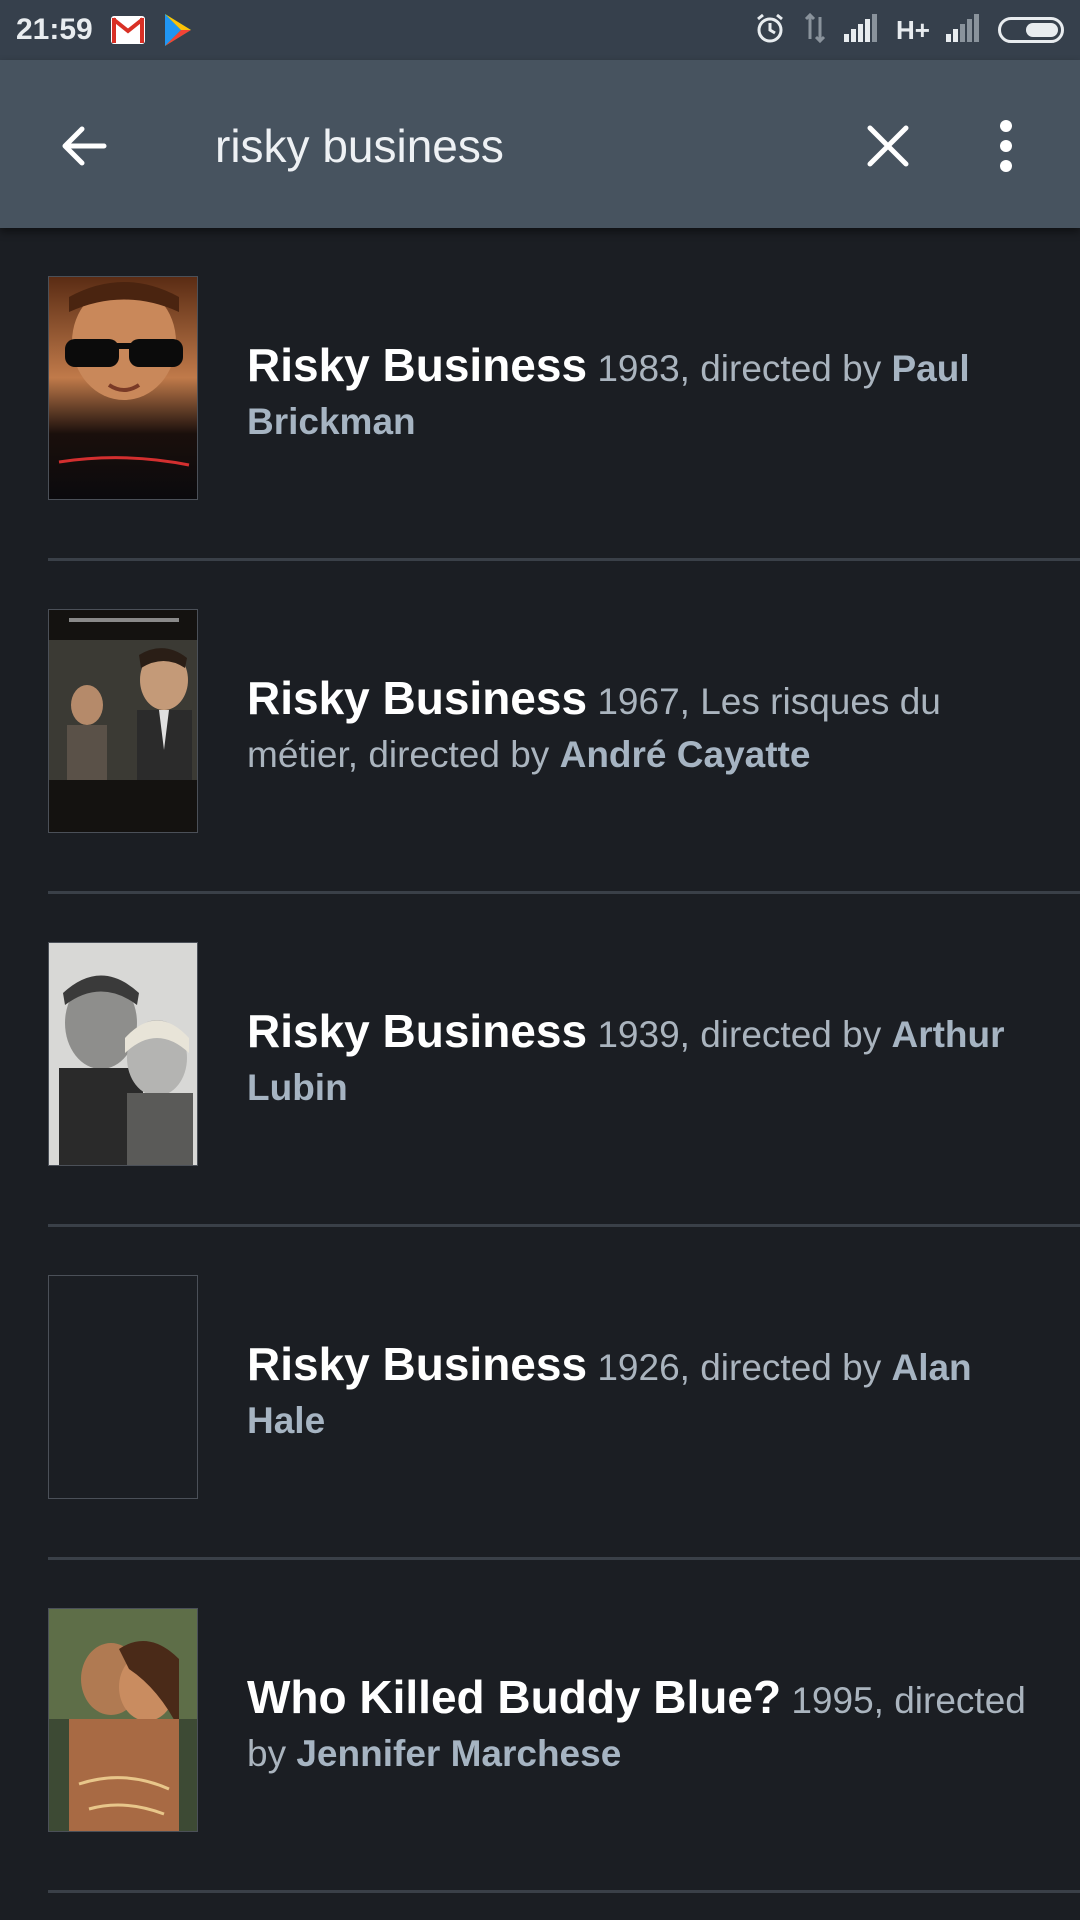 Image resolution: width=1080 pixels, height=1920 pixels. What do you see at coordinates (1042, 30) in the screenshot?
I see `battery-fill` at bounding box center [1042, 30].